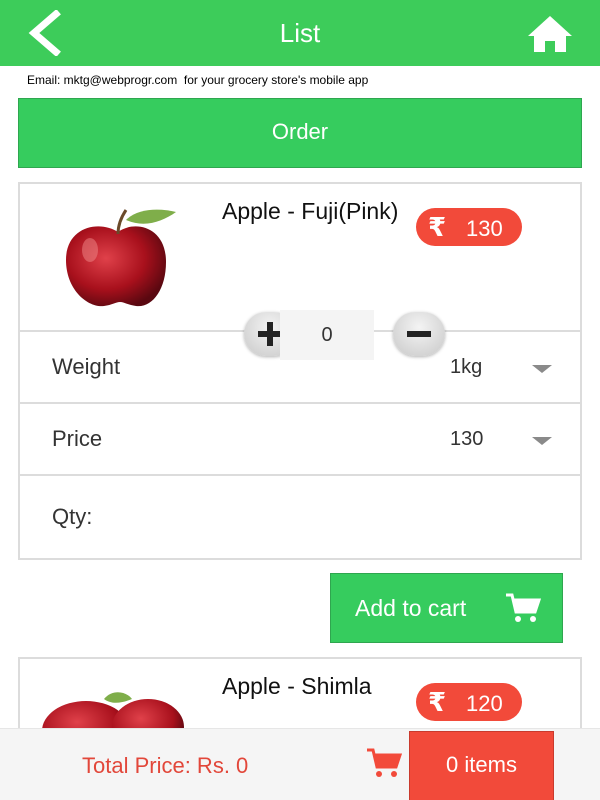  Describe the element at coordinates (300, 440) in the screenshot. I see `price-row: Price 130` at that location.